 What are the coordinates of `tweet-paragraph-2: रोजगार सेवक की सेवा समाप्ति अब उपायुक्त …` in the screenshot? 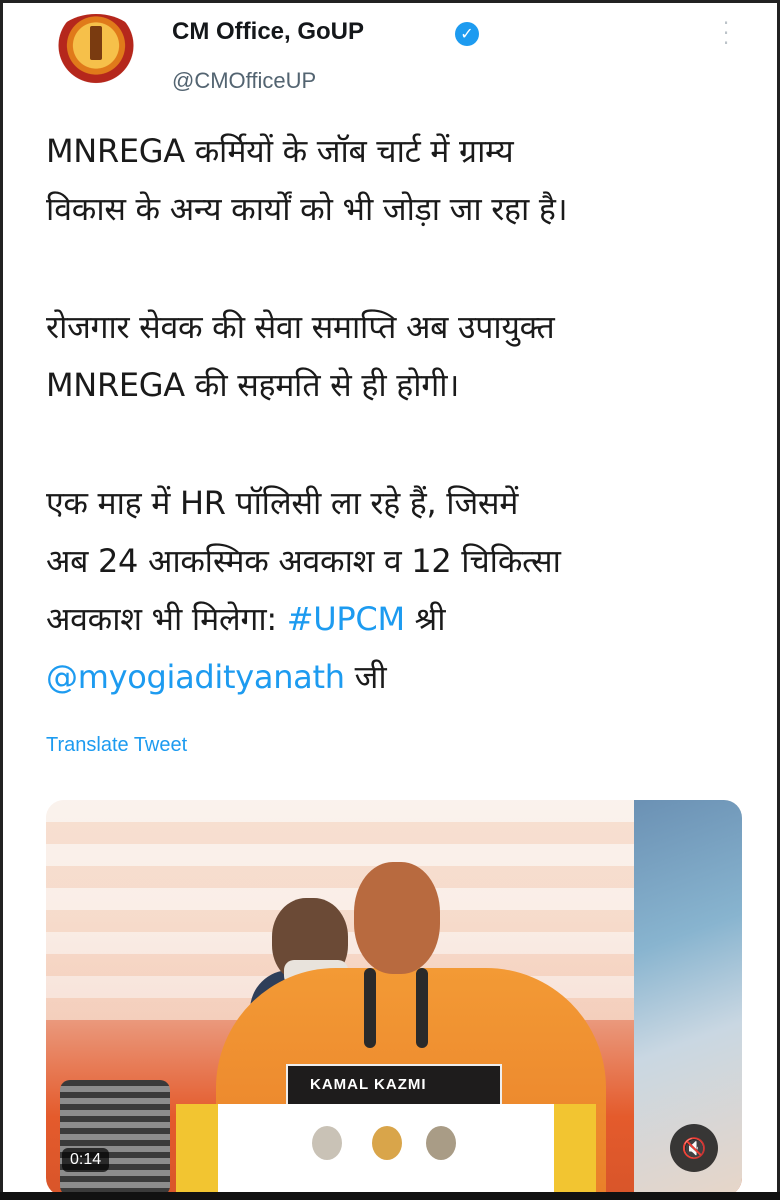 It's located at (300, 356).